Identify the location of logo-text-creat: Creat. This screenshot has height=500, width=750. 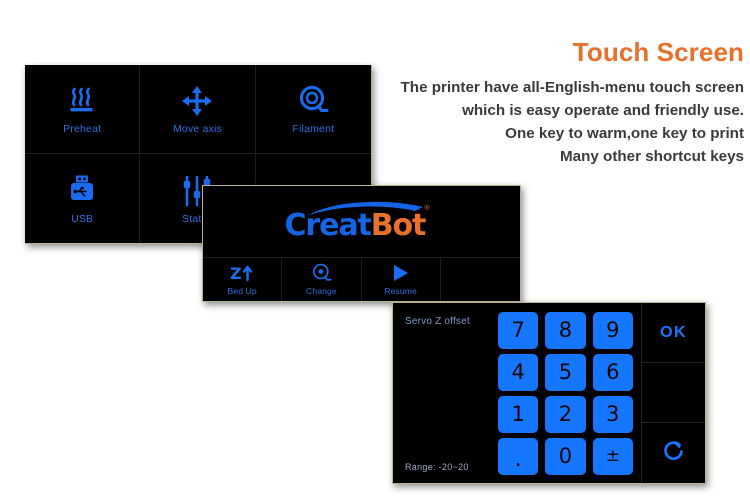
(328, 225).